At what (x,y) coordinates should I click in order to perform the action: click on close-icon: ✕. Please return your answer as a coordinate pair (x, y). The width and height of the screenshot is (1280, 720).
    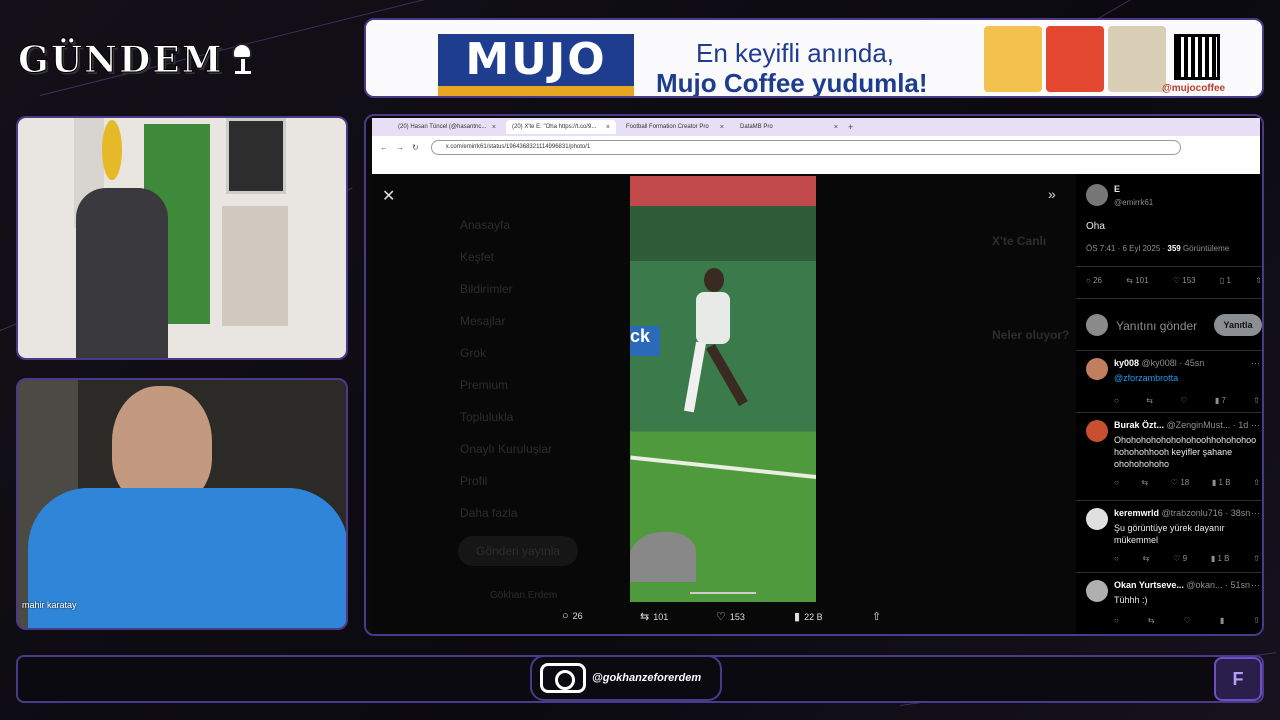
    Looking at the image, I should click on (388, 196).